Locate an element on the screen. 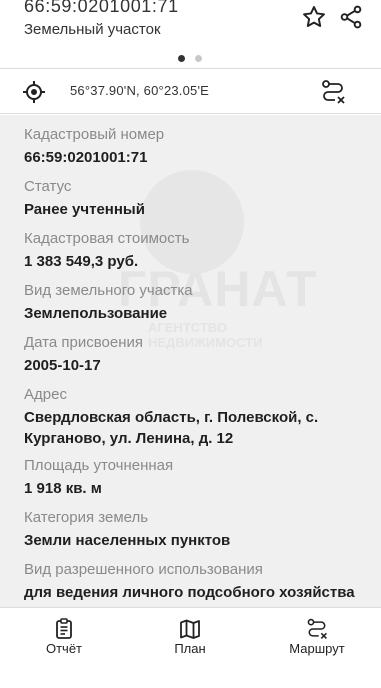 This screenshot has width=381, height=688. coordinates-text: 56°37.90'N, 60°23.05'E is located at coordinates (140, 90).